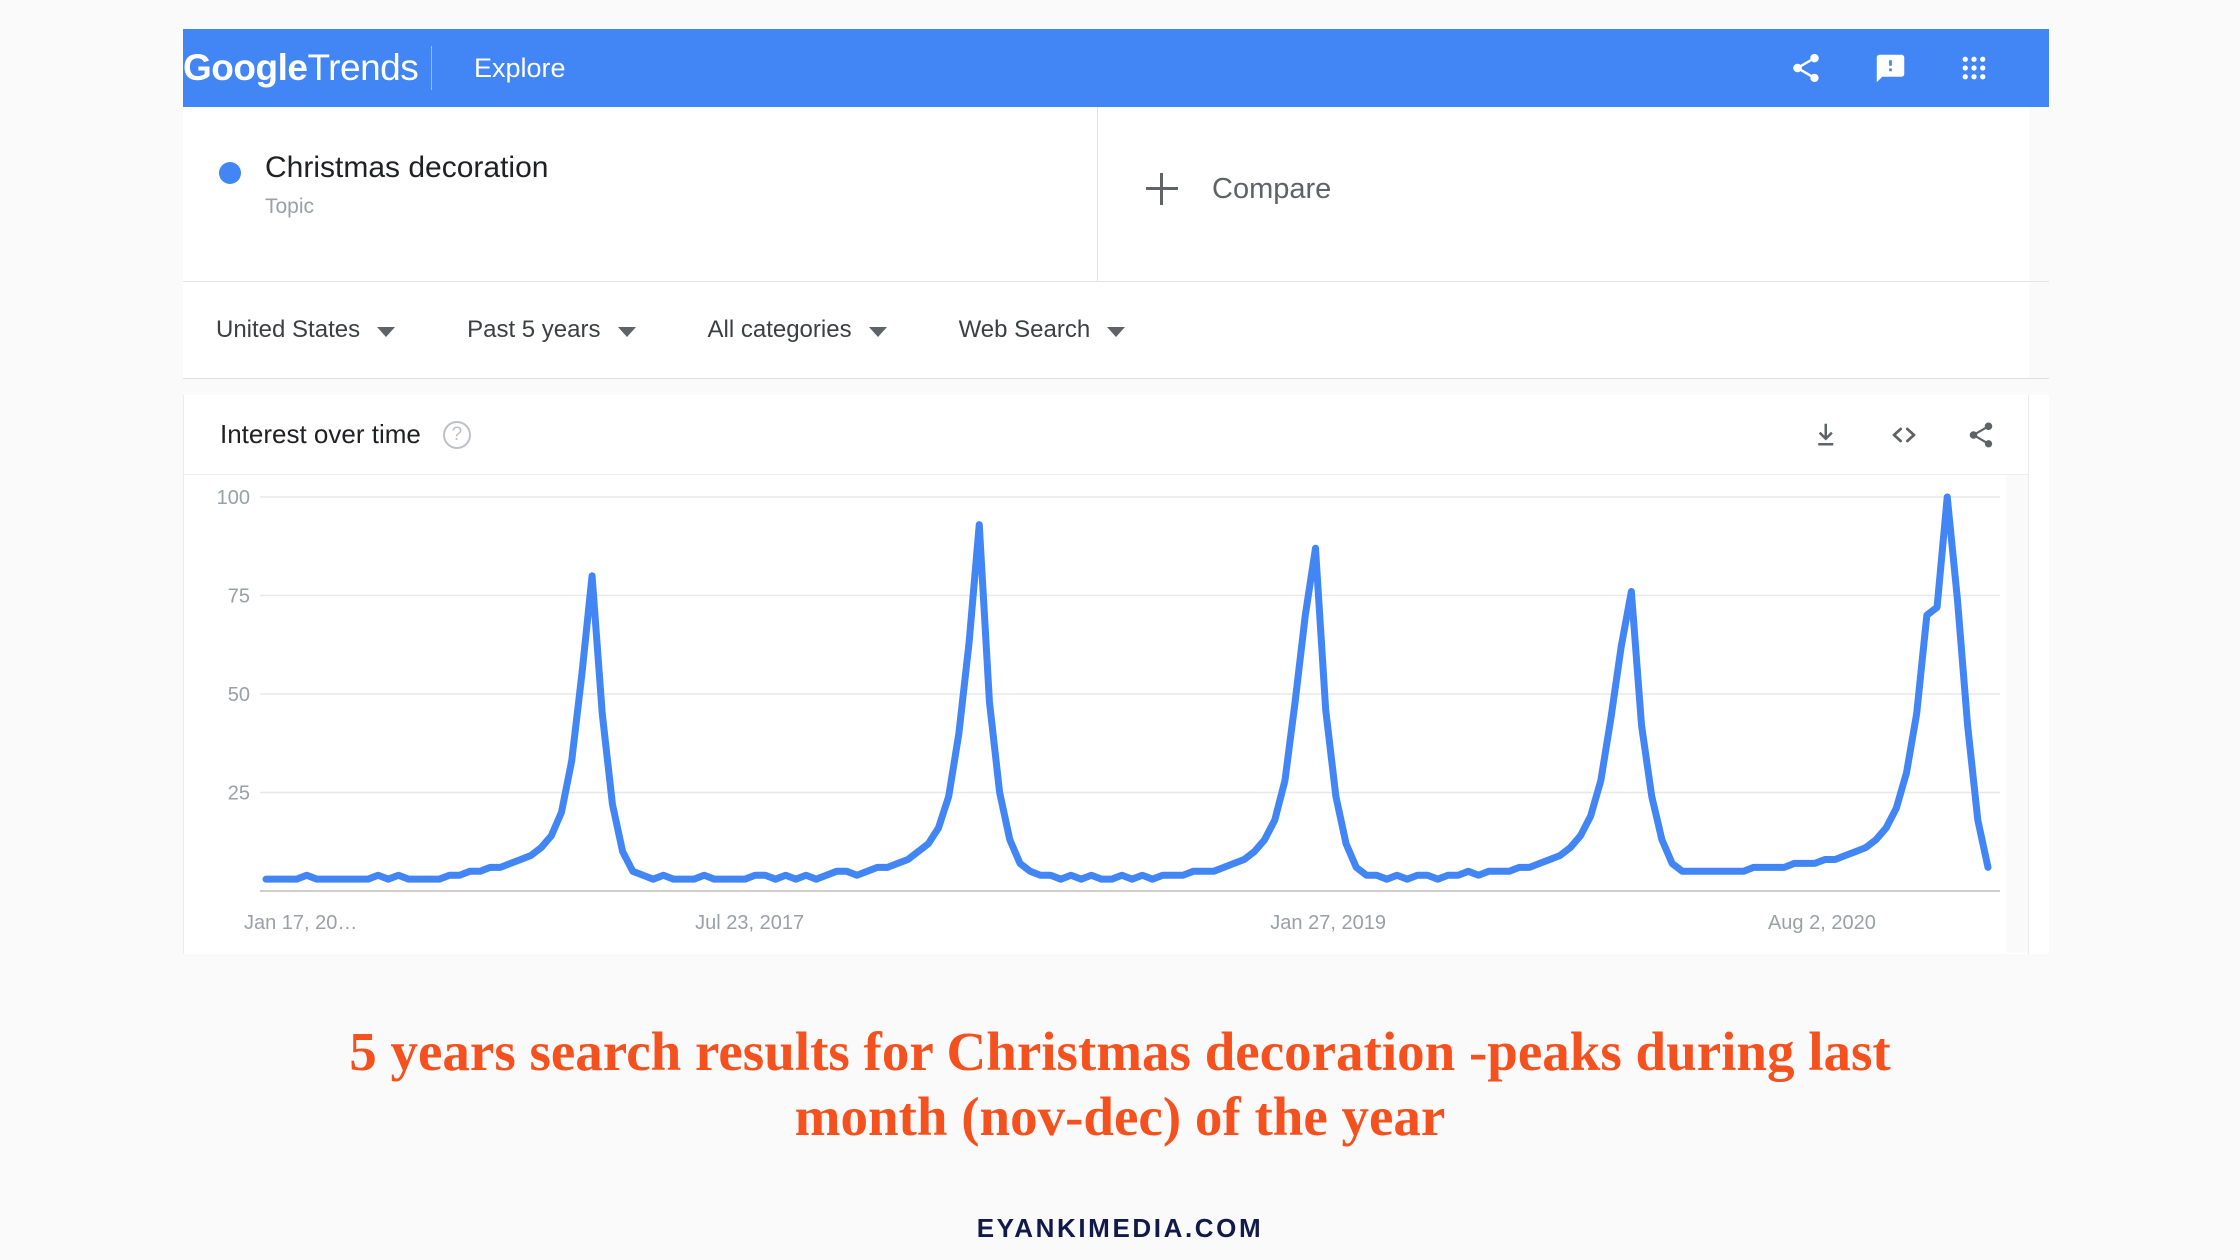 The image size is (2240, 1260). I want to click on plus-icon, so click(1162, 189).